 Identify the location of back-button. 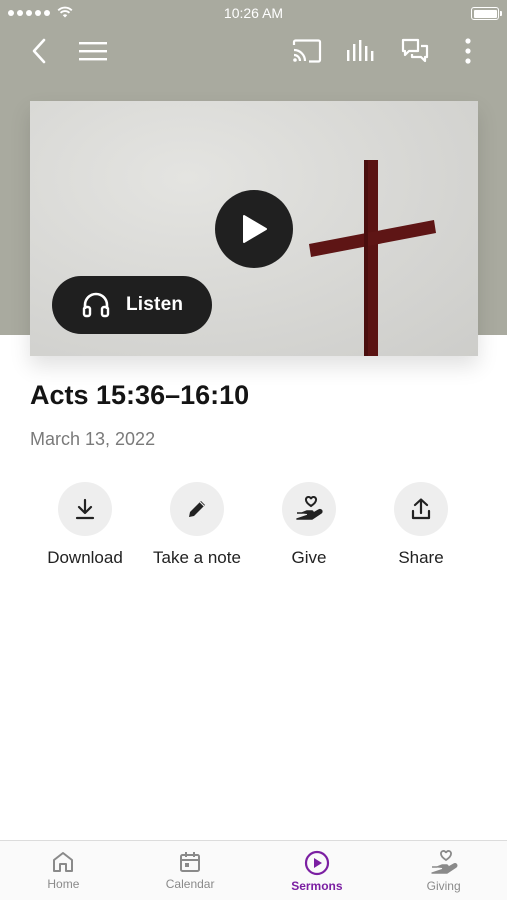
(39, 51).